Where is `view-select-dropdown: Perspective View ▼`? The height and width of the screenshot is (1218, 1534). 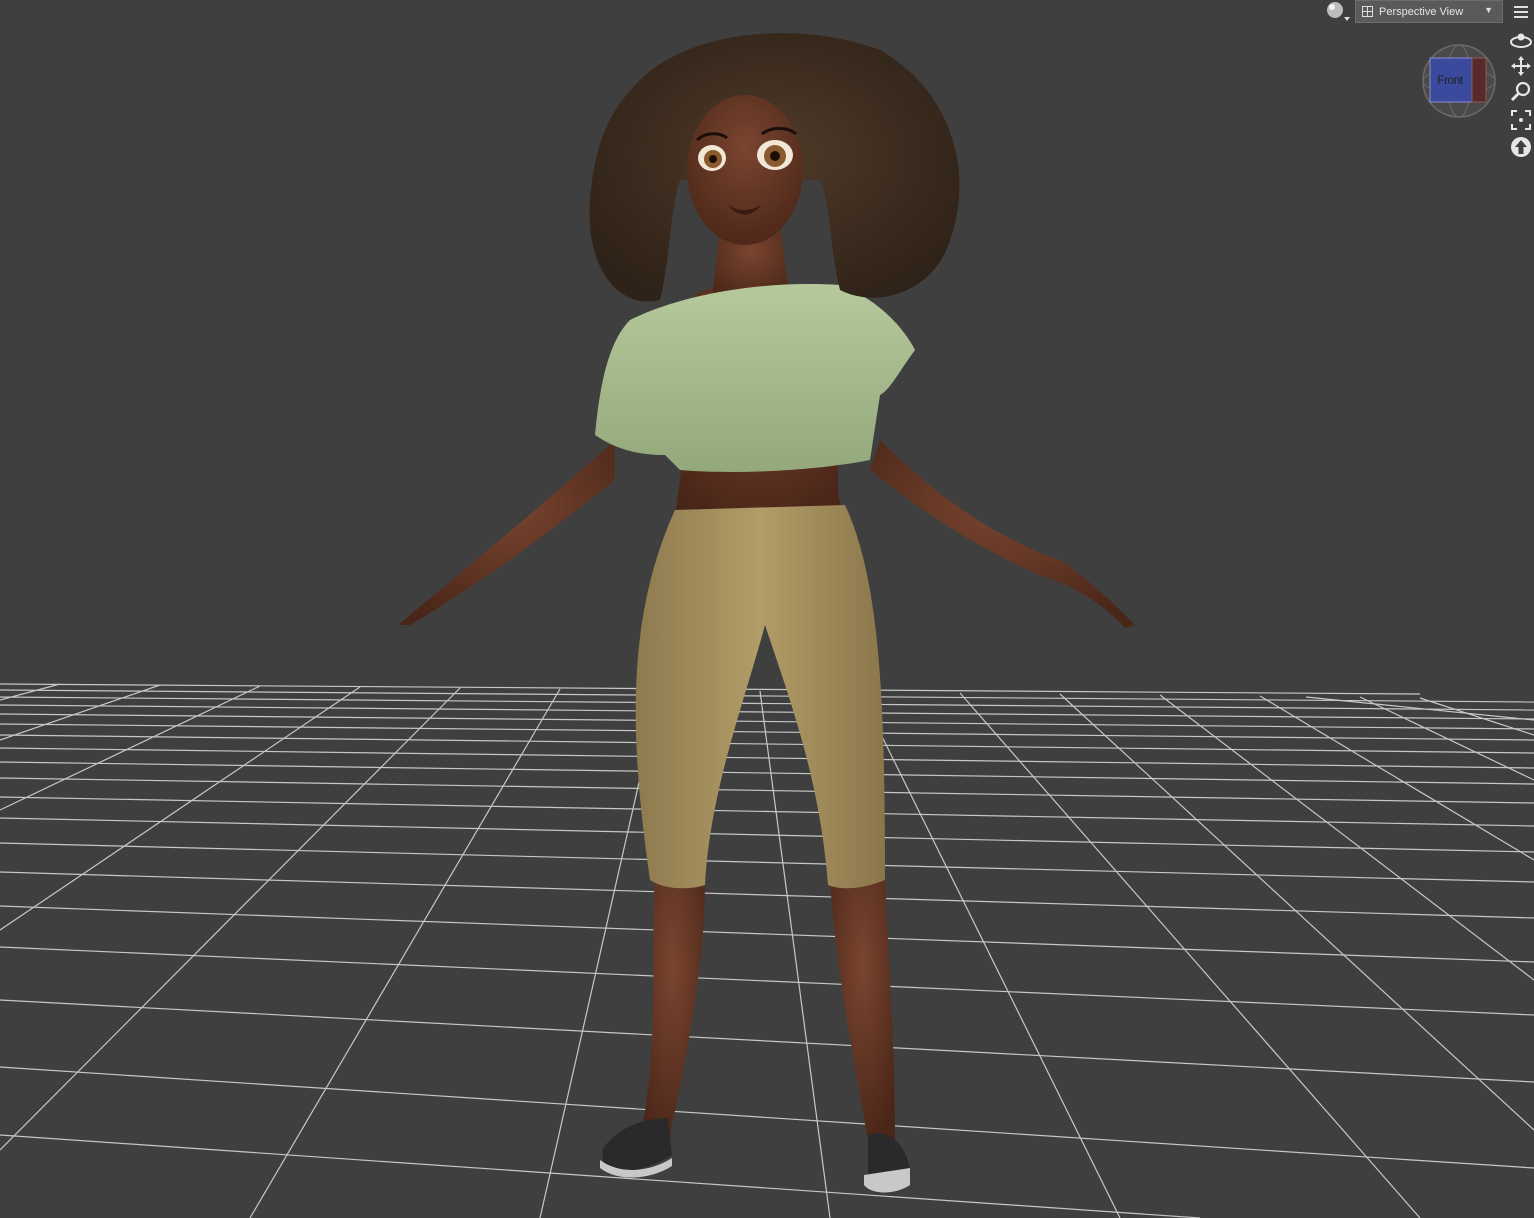 view-select-dropdown: Perspective View ▼ is located at coordinates (1429, 11).